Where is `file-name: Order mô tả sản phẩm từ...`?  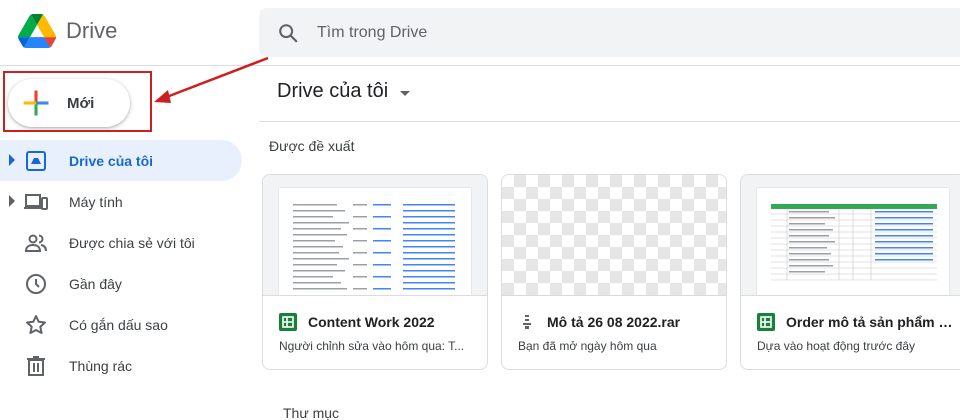
file-name: Order mô tả sản phẩm từ... is located at coordinates (870, 322).